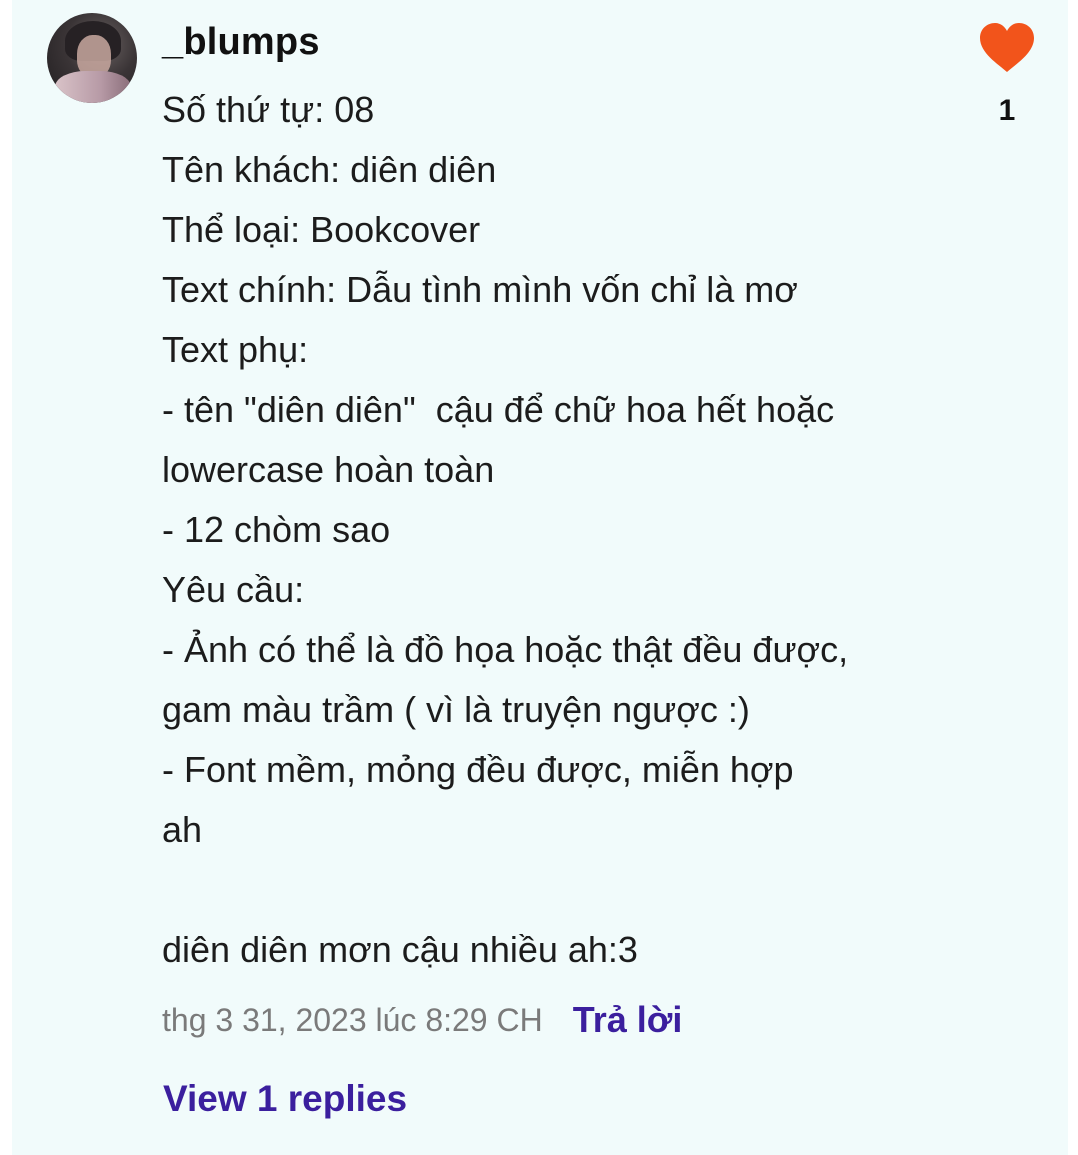  I want to click on like-button: 1, so click(1007, 75).